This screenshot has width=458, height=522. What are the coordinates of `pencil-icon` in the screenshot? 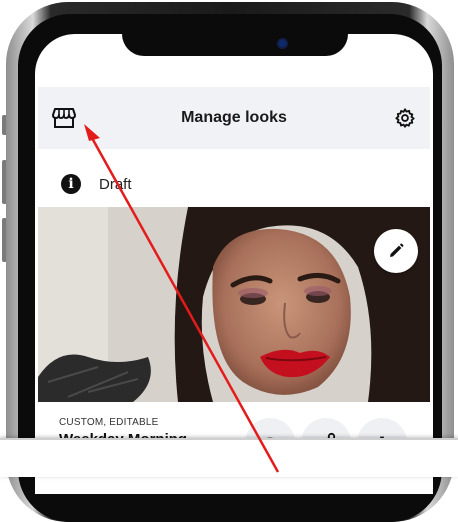 It's located at (397, 250).